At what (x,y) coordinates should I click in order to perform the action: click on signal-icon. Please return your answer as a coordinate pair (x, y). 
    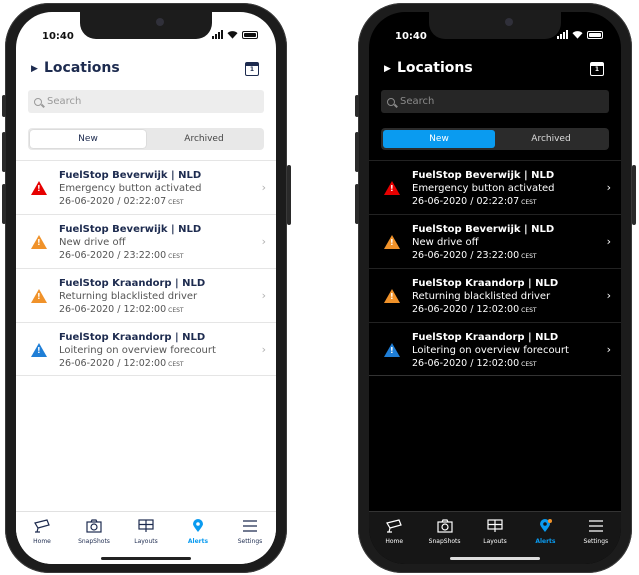
    Looking at the image, I should click on (217, 34).